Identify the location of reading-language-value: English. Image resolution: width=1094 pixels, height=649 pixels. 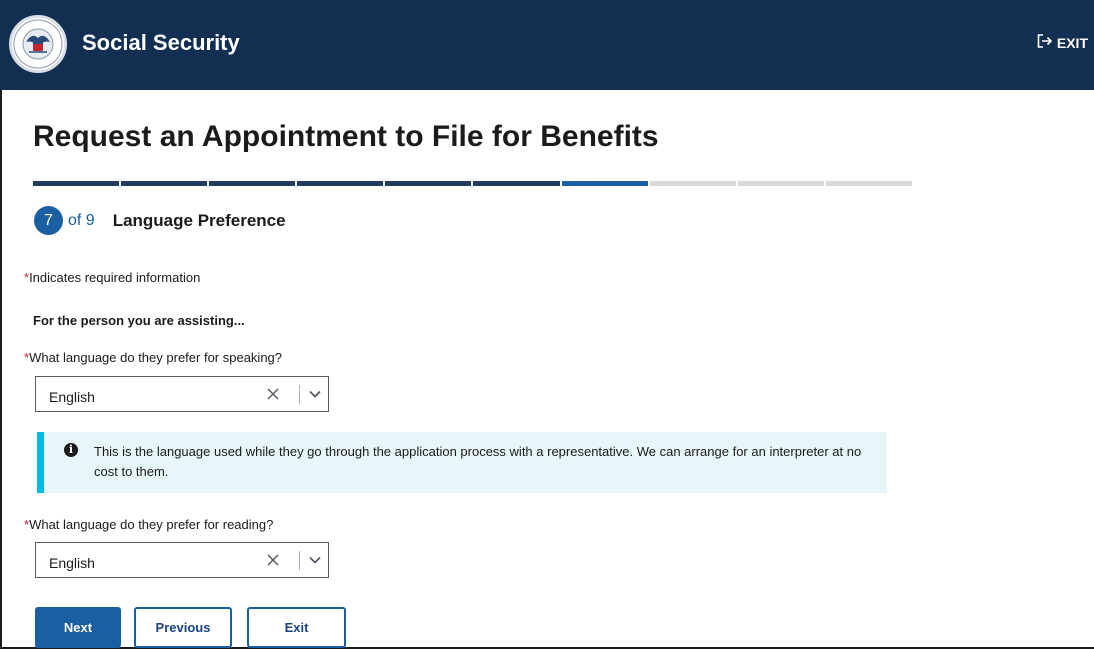
(72, 563).